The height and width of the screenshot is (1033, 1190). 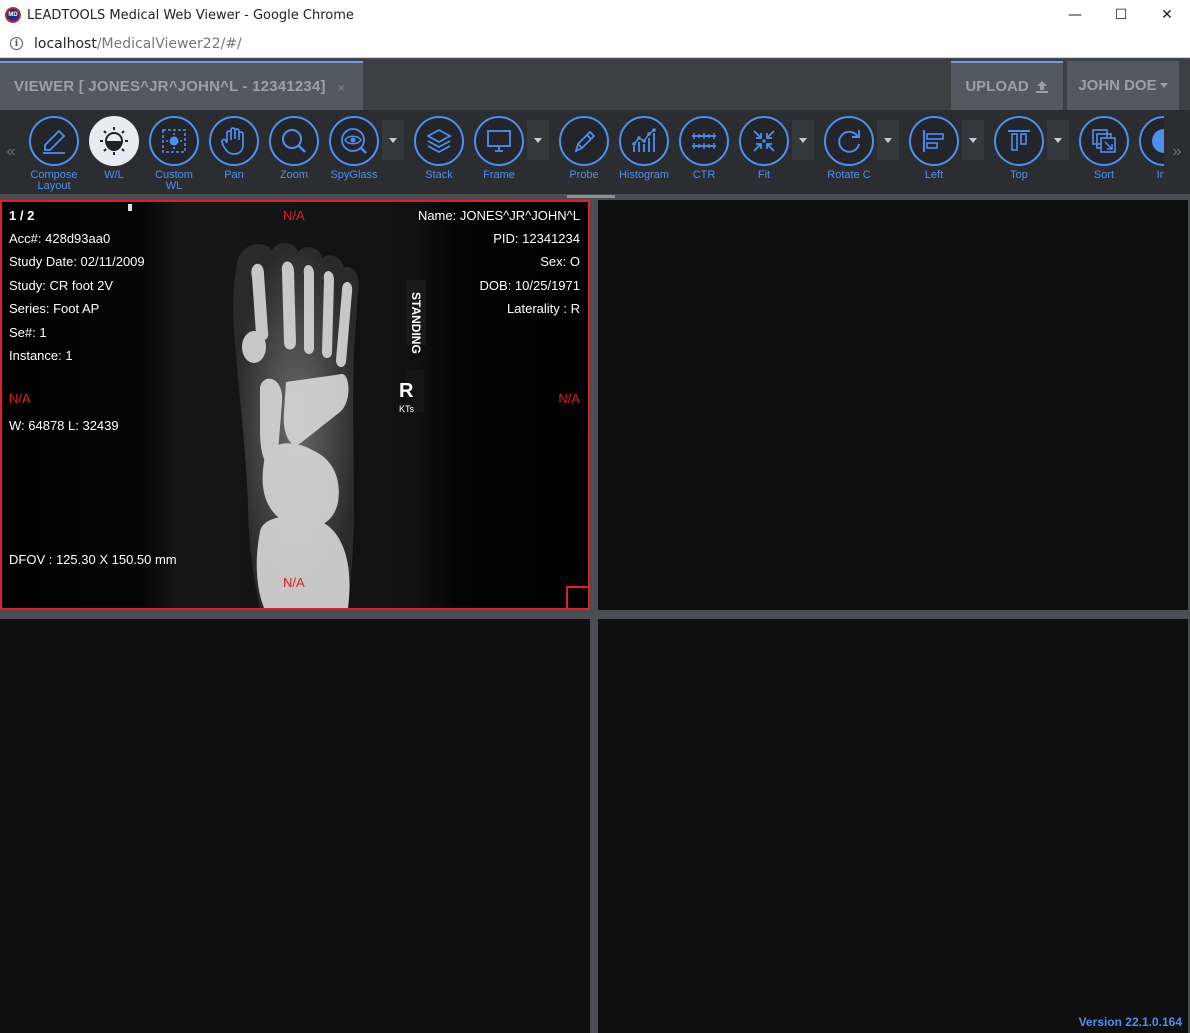 I want to click on toolbar-scroll-right-button: », so click(x=1177, y=152).